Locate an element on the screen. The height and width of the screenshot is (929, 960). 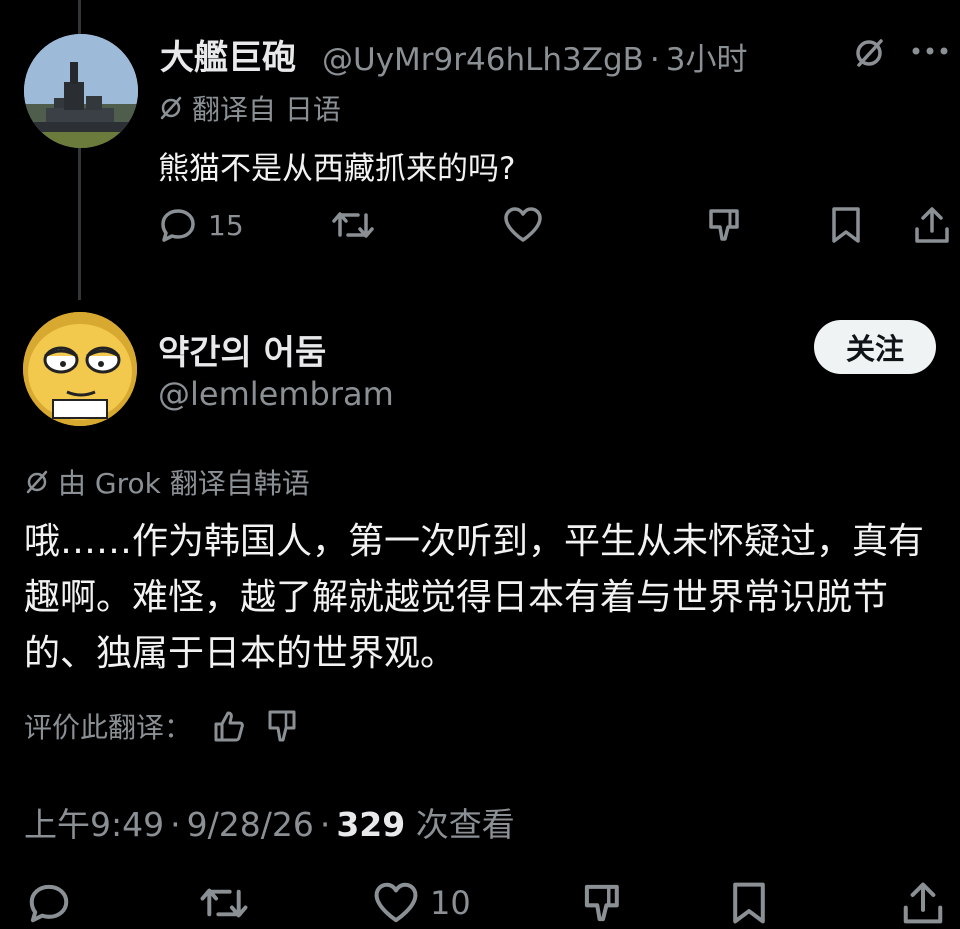
grok-slash-icon is located at coordinates (869, 53).